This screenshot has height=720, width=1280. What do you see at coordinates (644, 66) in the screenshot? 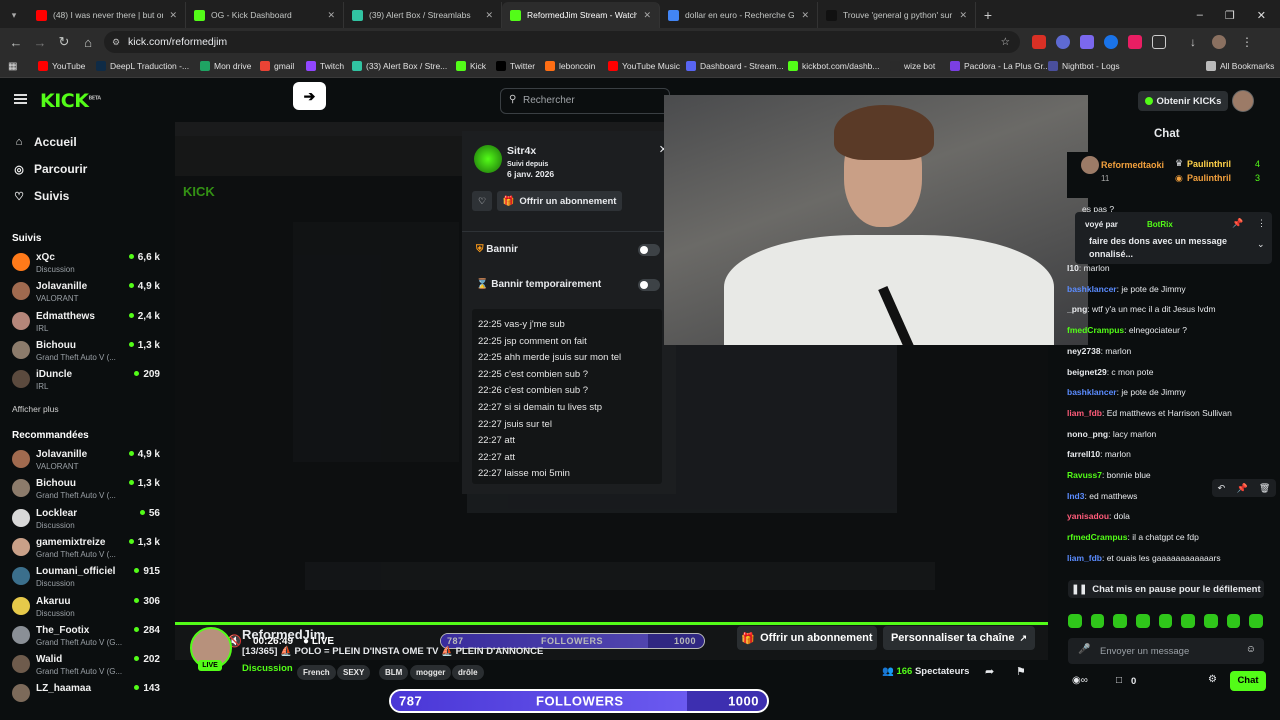
I see `bookmark-item: YouTube Music` at bounding box center [644, 66].